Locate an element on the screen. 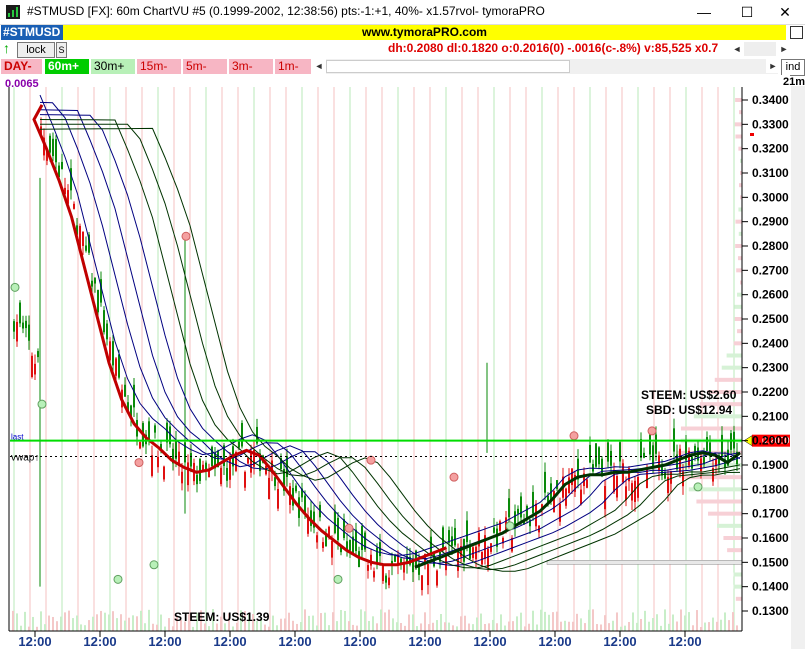 The width and height of the screenshot is (805, 649). s-button: S is located at coordinates (61, 50).